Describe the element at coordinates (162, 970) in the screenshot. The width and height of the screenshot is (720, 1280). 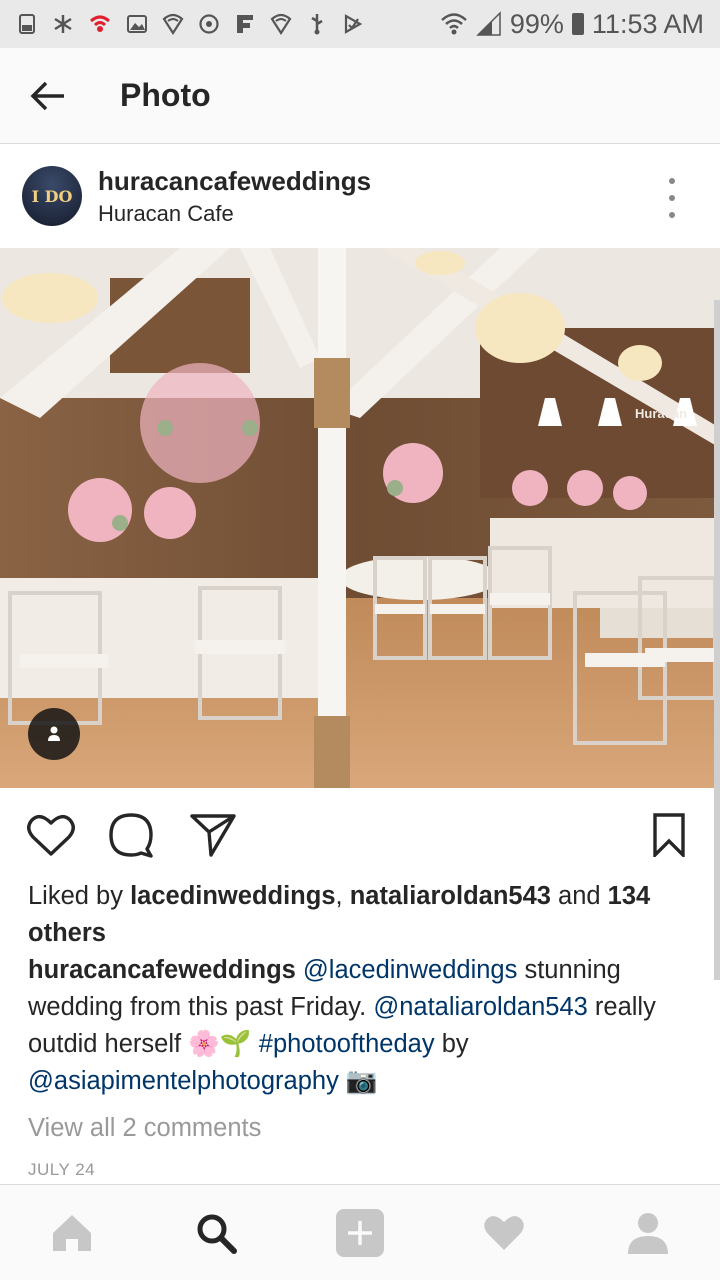
I see `caption-author: huracancafeweddings` at that location.